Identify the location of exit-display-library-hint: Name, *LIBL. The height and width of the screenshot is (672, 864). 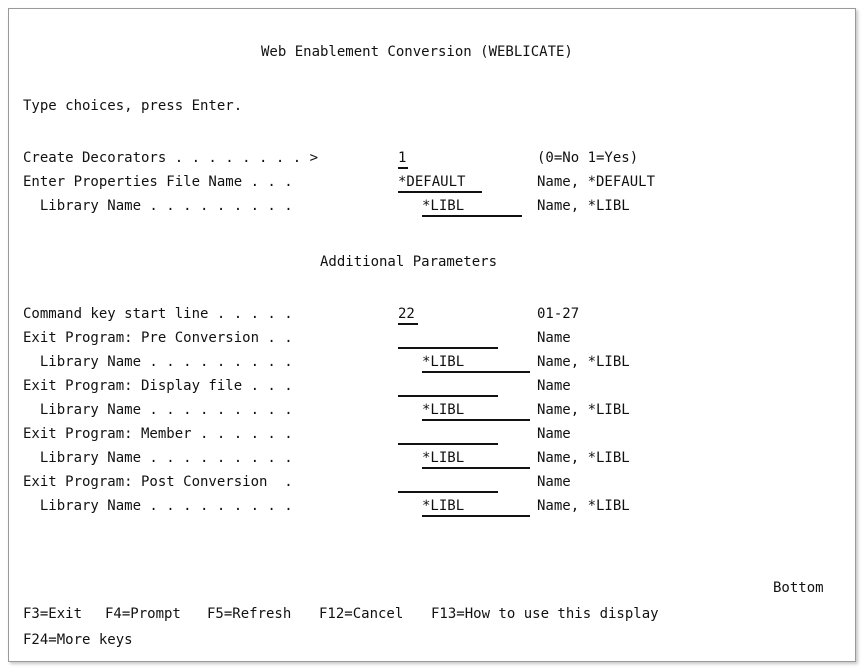
(583, 410).